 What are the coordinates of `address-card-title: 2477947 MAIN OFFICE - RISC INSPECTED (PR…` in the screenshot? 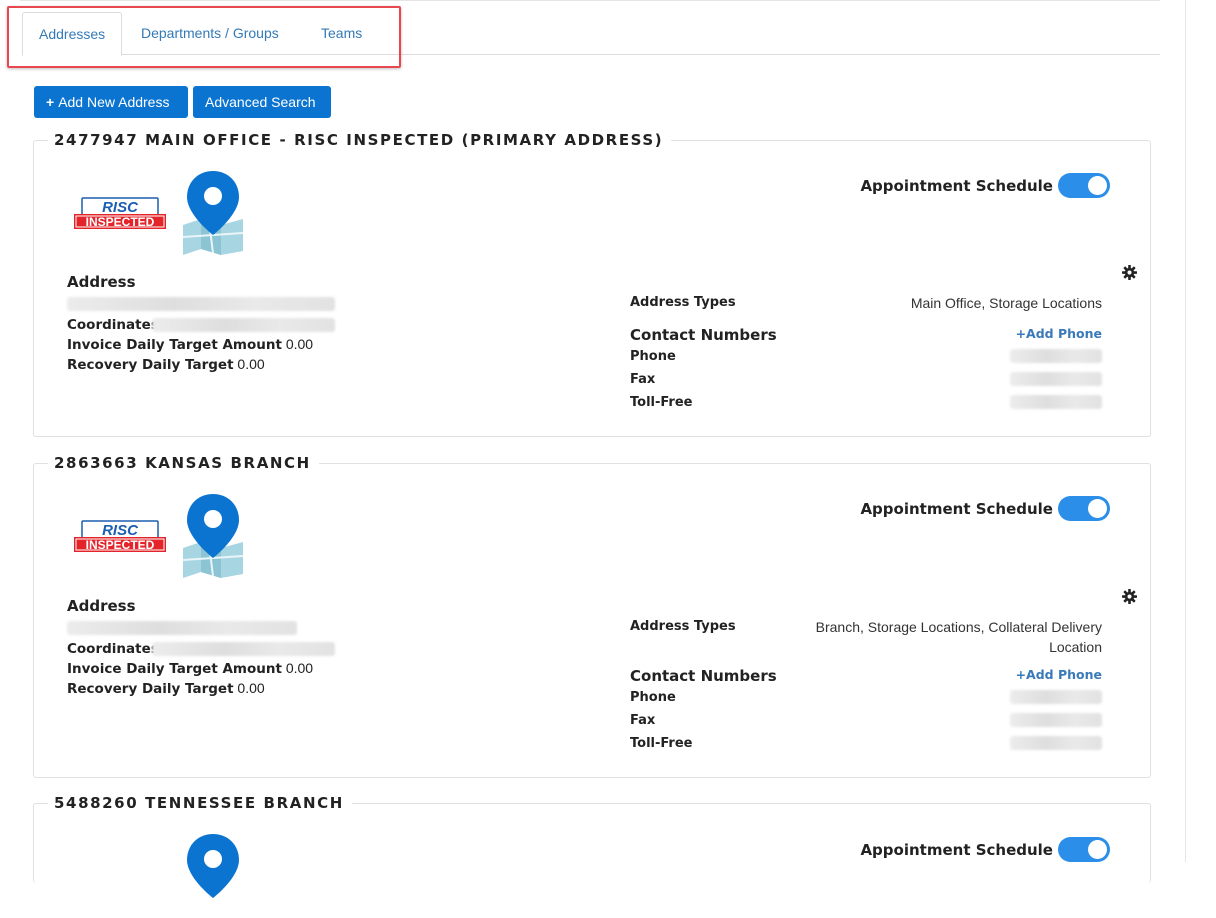 It's located at (360, 140).